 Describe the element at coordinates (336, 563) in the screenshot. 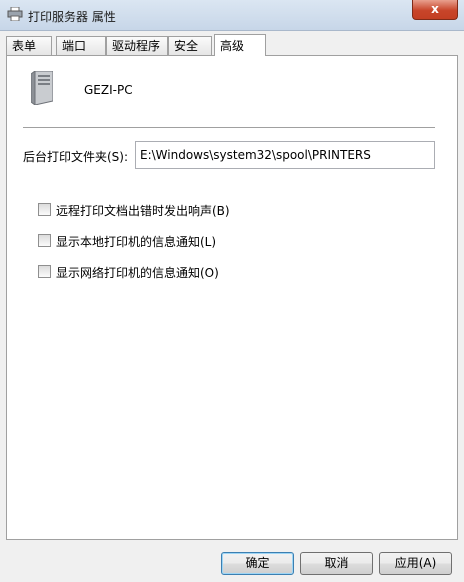

I see `cancel-button: 取消` at that location.